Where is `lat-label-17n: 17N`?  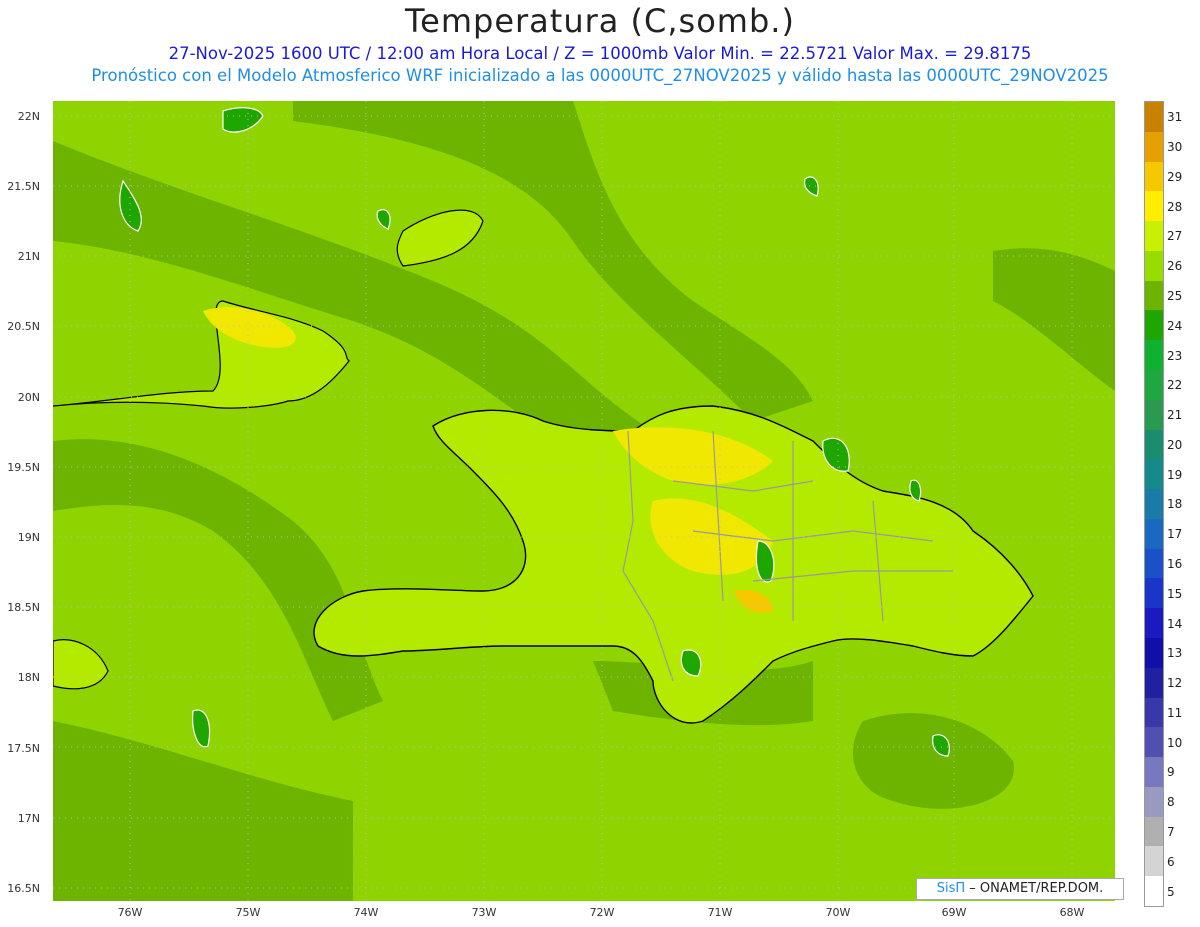 lat-label-17n: 17N is located at coordinates (28, 818).